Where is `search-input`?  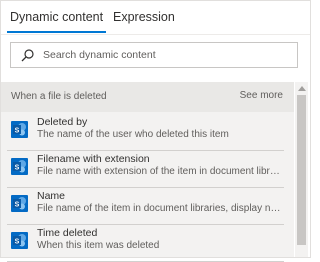
search-input is located at coordinates (168, 55).